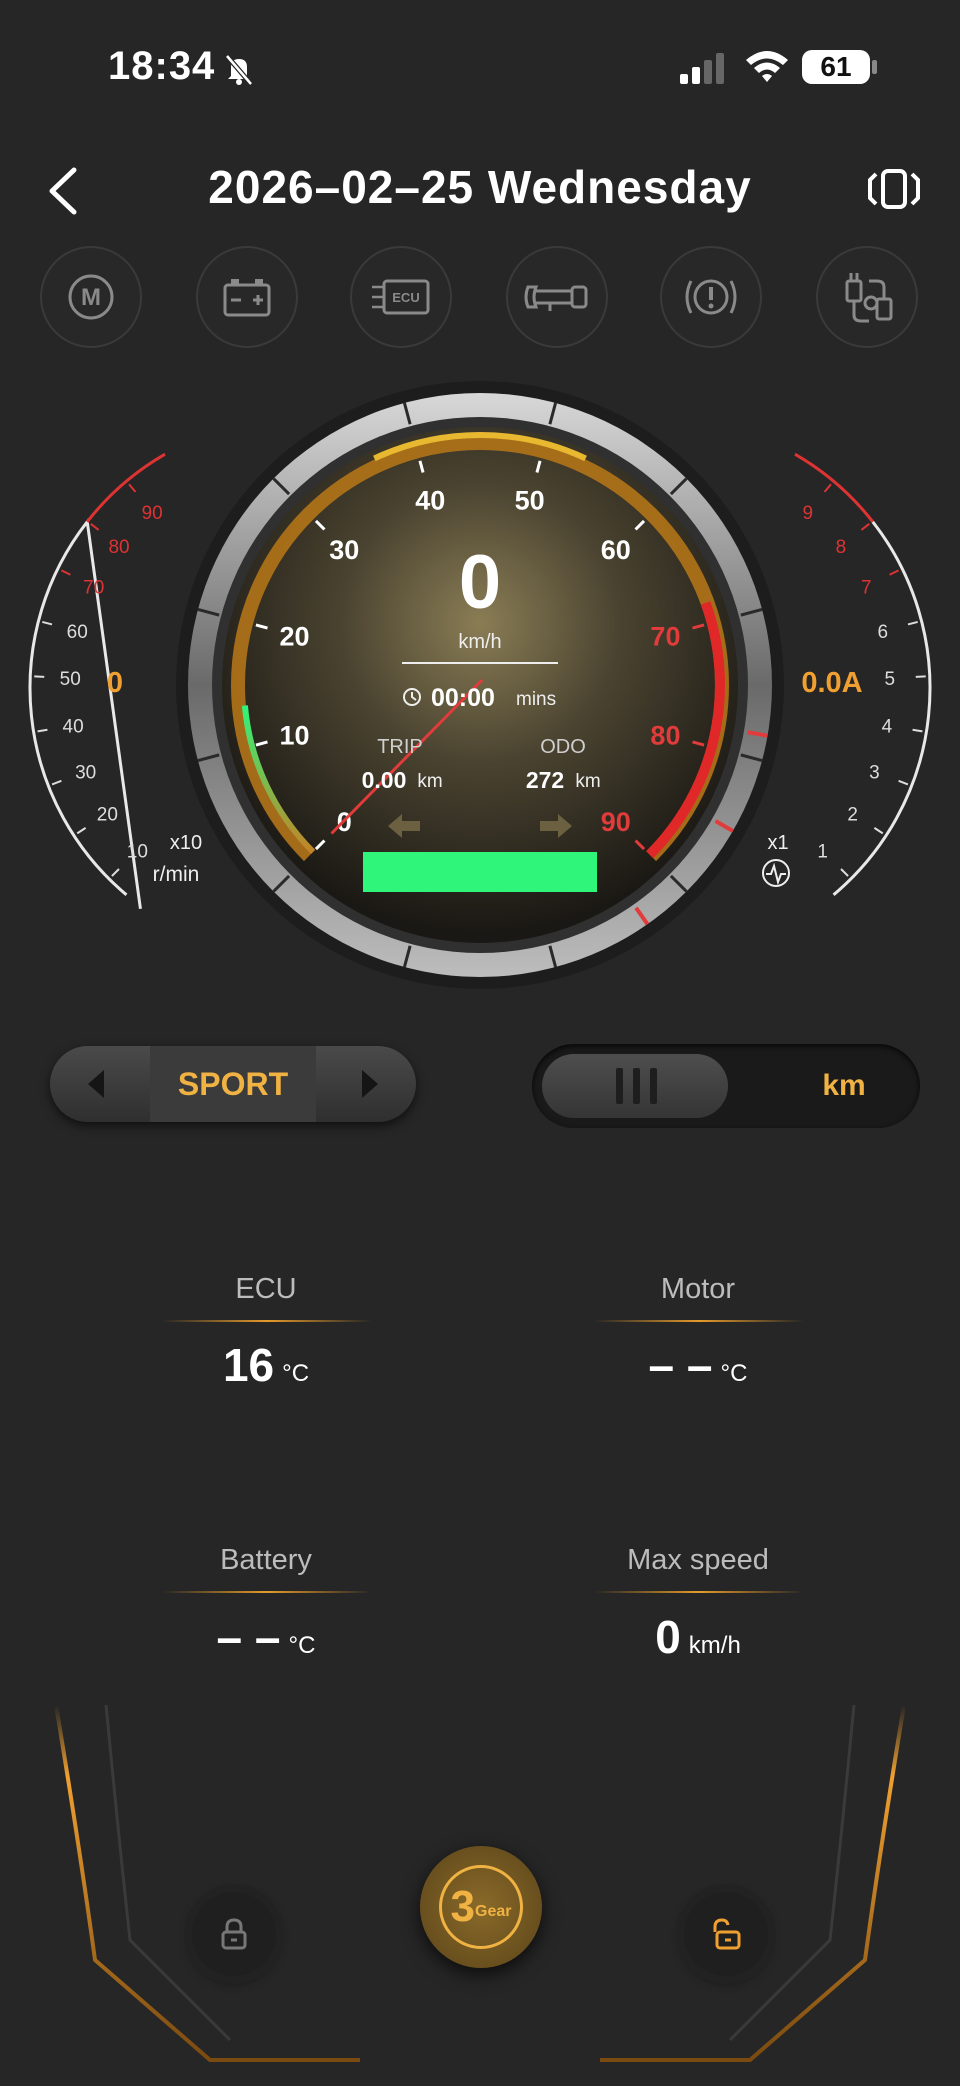  Describe the element at coordinates (680, 1365) in the screenshot. I see `motor-temp-number: – –` at that location.